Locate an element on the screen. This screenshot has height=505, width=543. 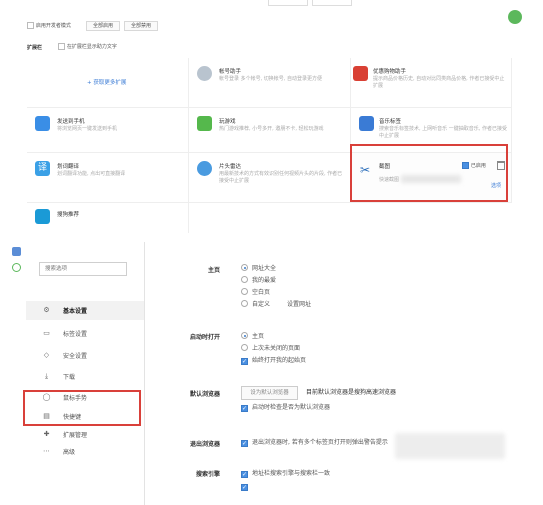
translate-icon: 译 is located at coordinates (42, 168).